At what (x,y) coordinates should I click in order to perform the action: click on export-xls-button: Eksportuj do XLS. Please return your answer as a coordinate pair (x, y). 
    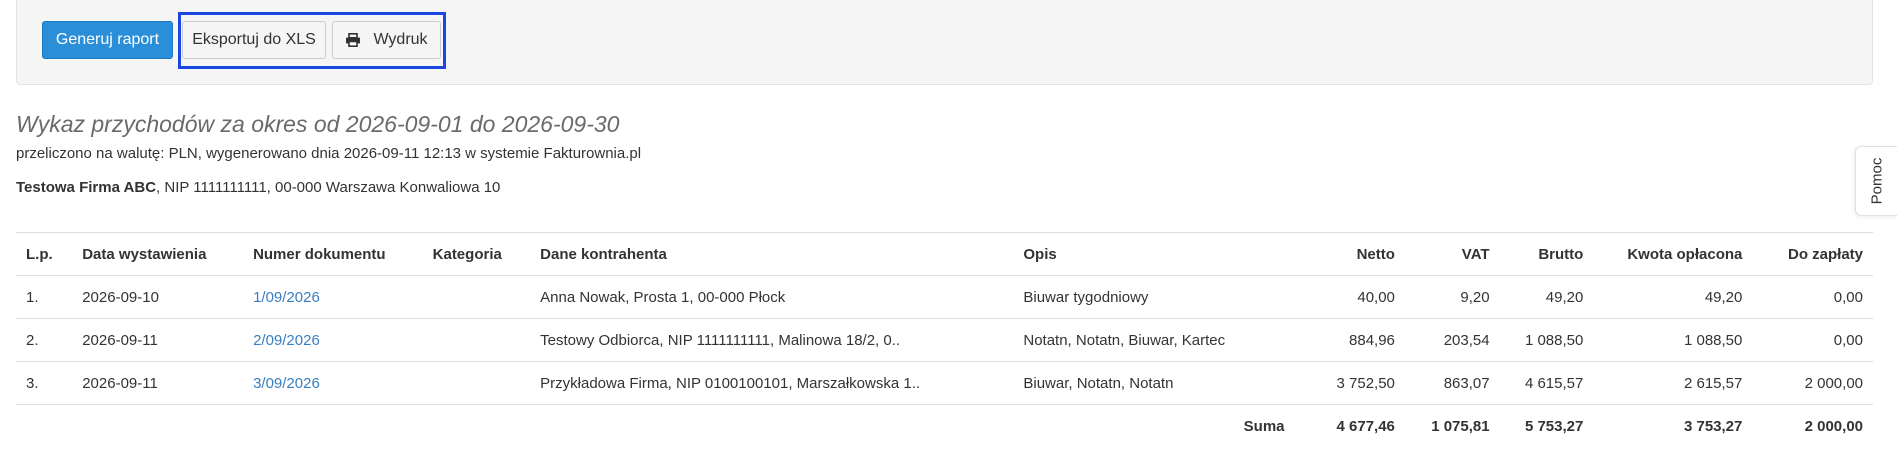
    Looking at the image, I should click on (254, 40).